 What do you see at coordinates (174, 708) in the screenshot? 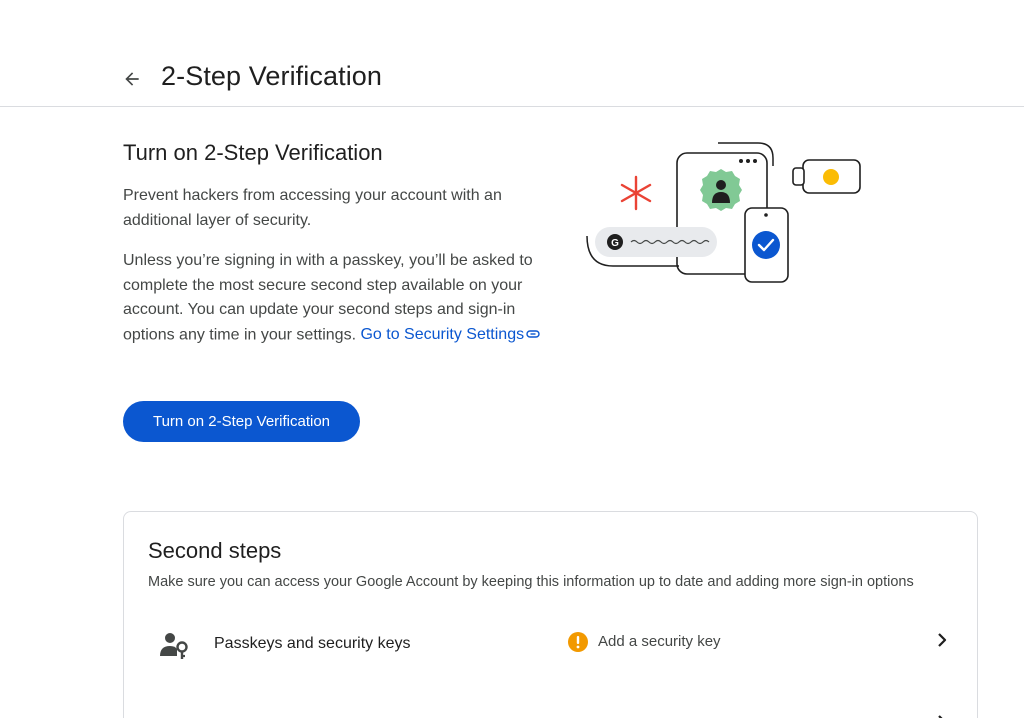
I see `card-icon` at bounding box center [174, 708].